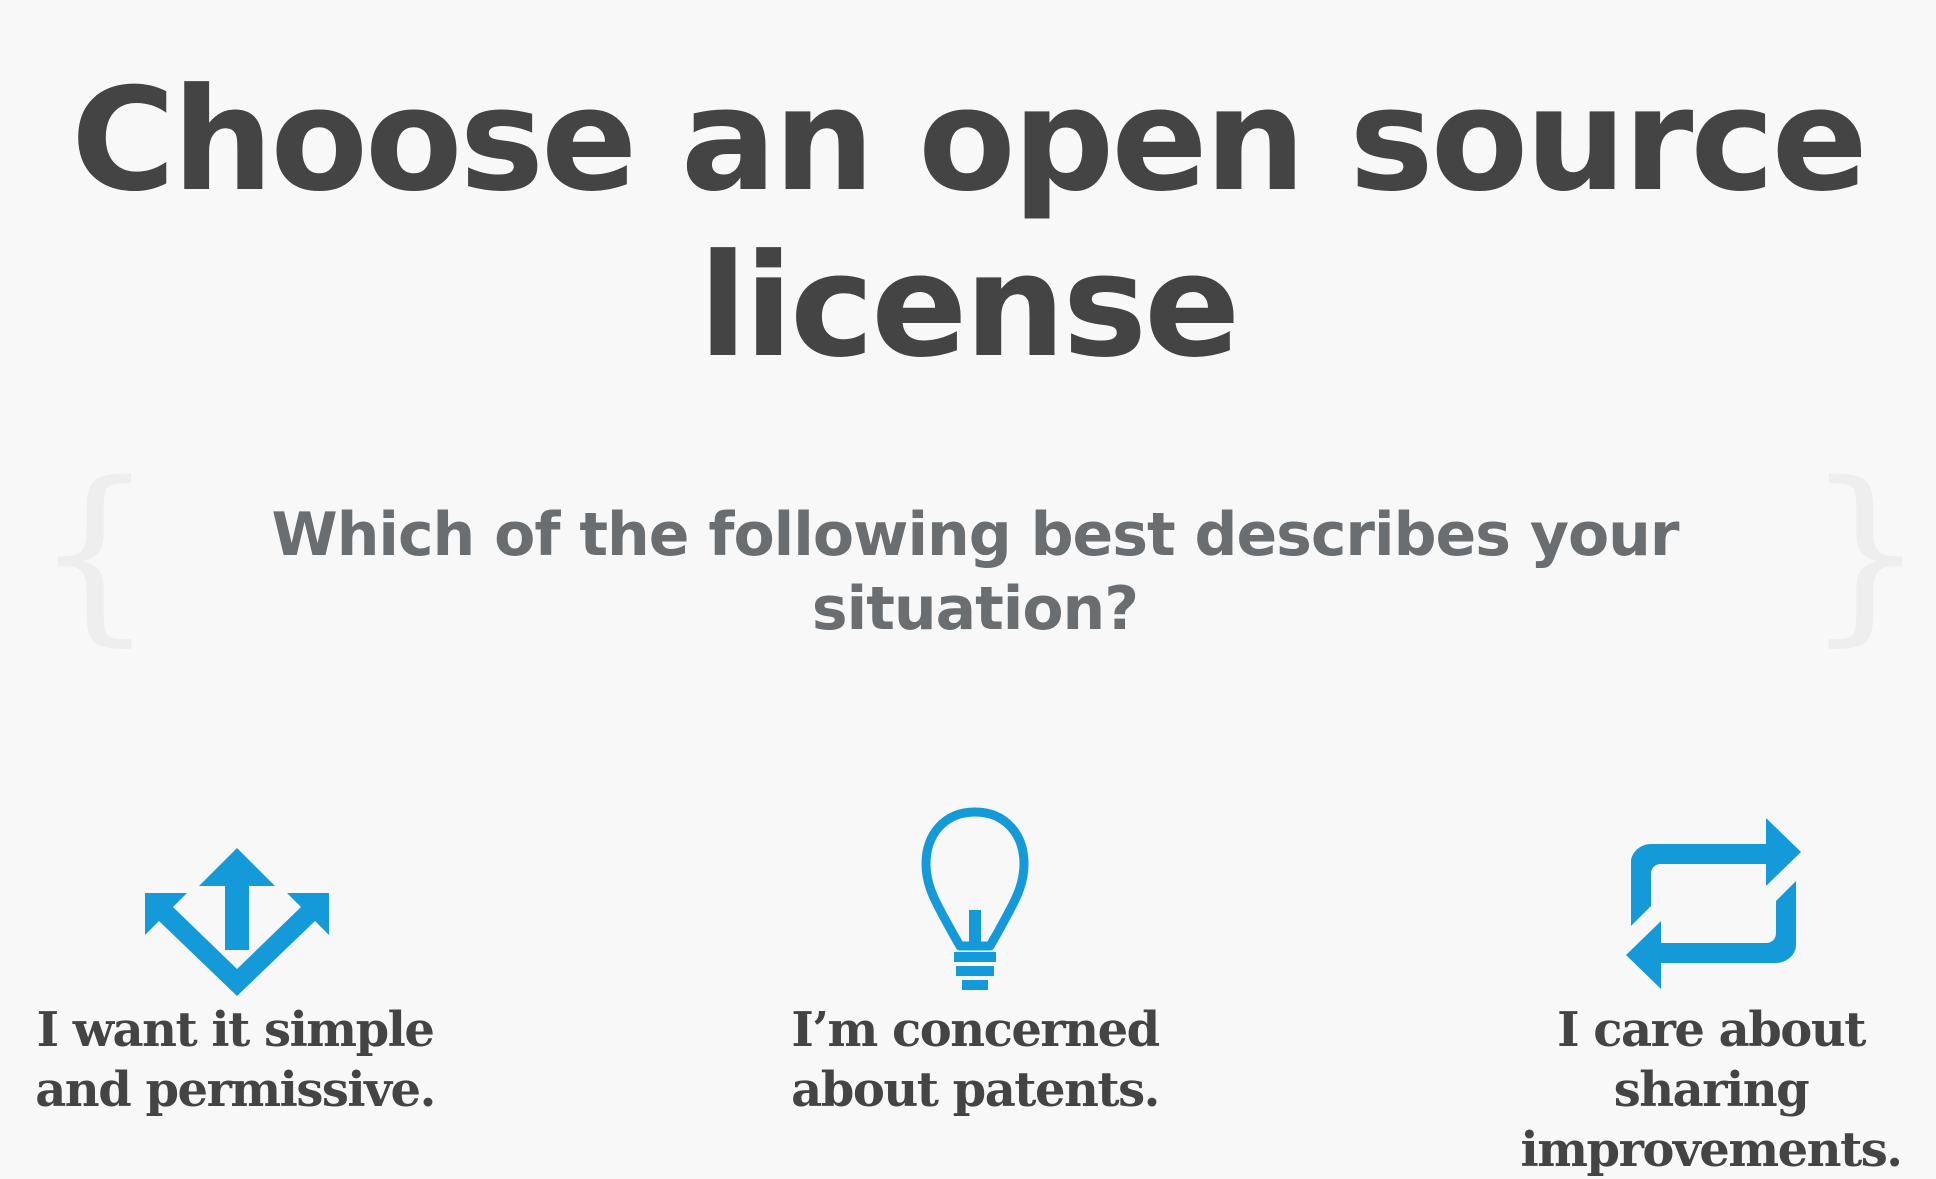 The height and width of the screenshot is (1179, 1936). I want to click on right-brace-decoration: }, so click(1865, 552).